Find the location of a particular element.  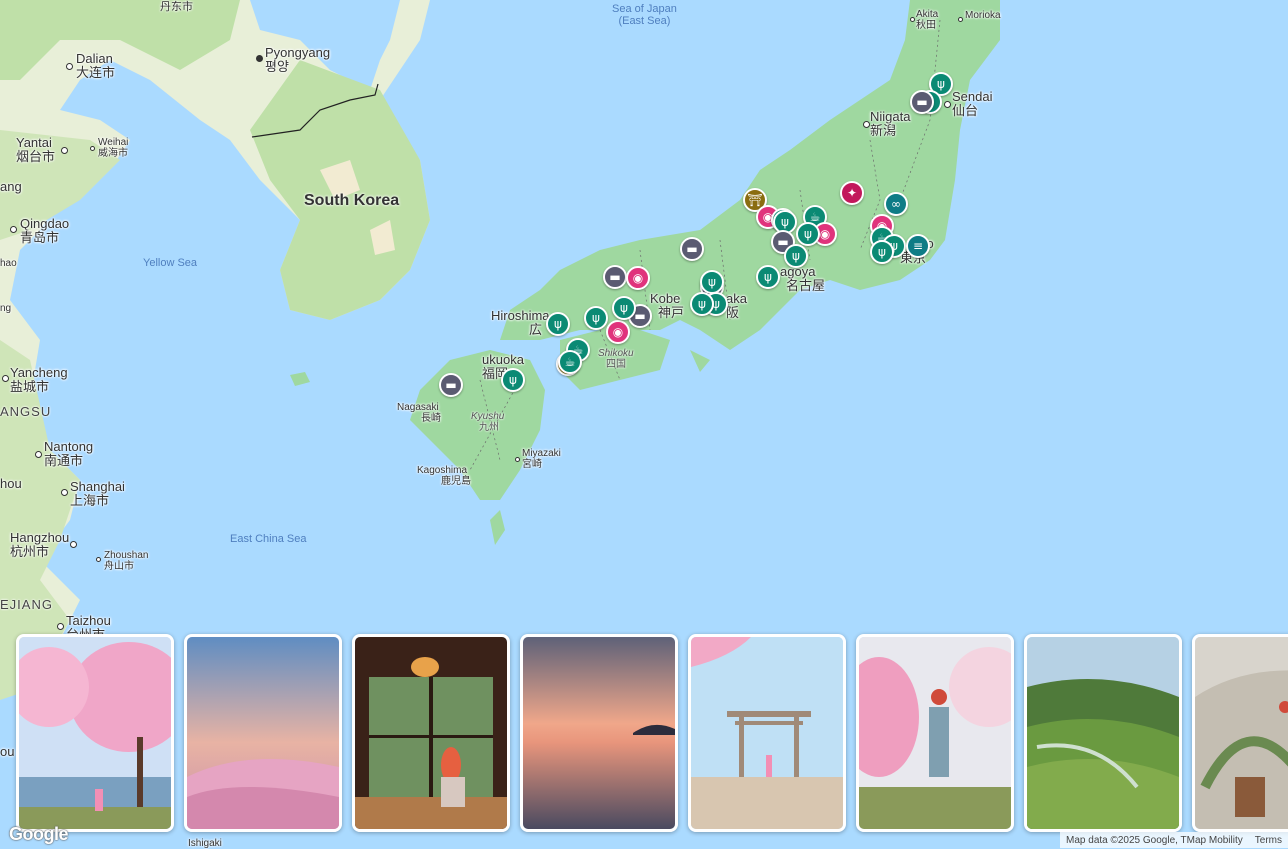

map-pin-nightlife: ✦ is located at coordinates (852, 193).